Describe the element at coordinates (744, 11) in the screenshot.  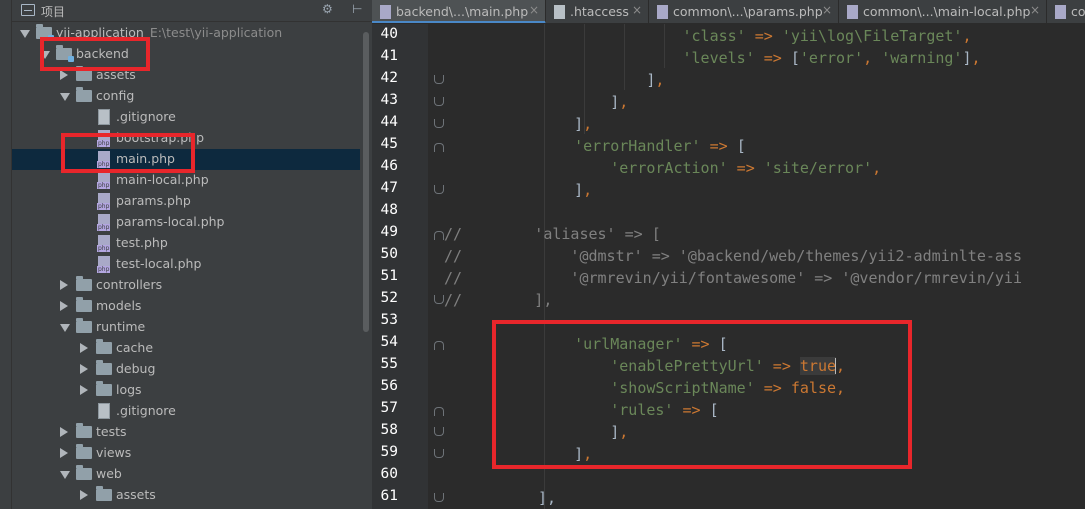
I see `editor-tab: common\...\params.php ×` at that location.